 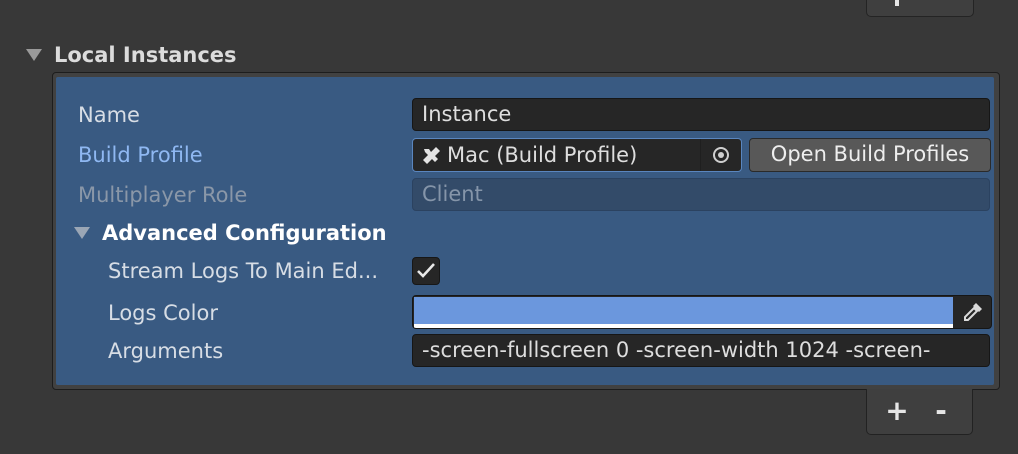 What do you see at coordinates (701, 114) in the screenshot?
I see `name-field: Instance` at bounding box center [701, 114].